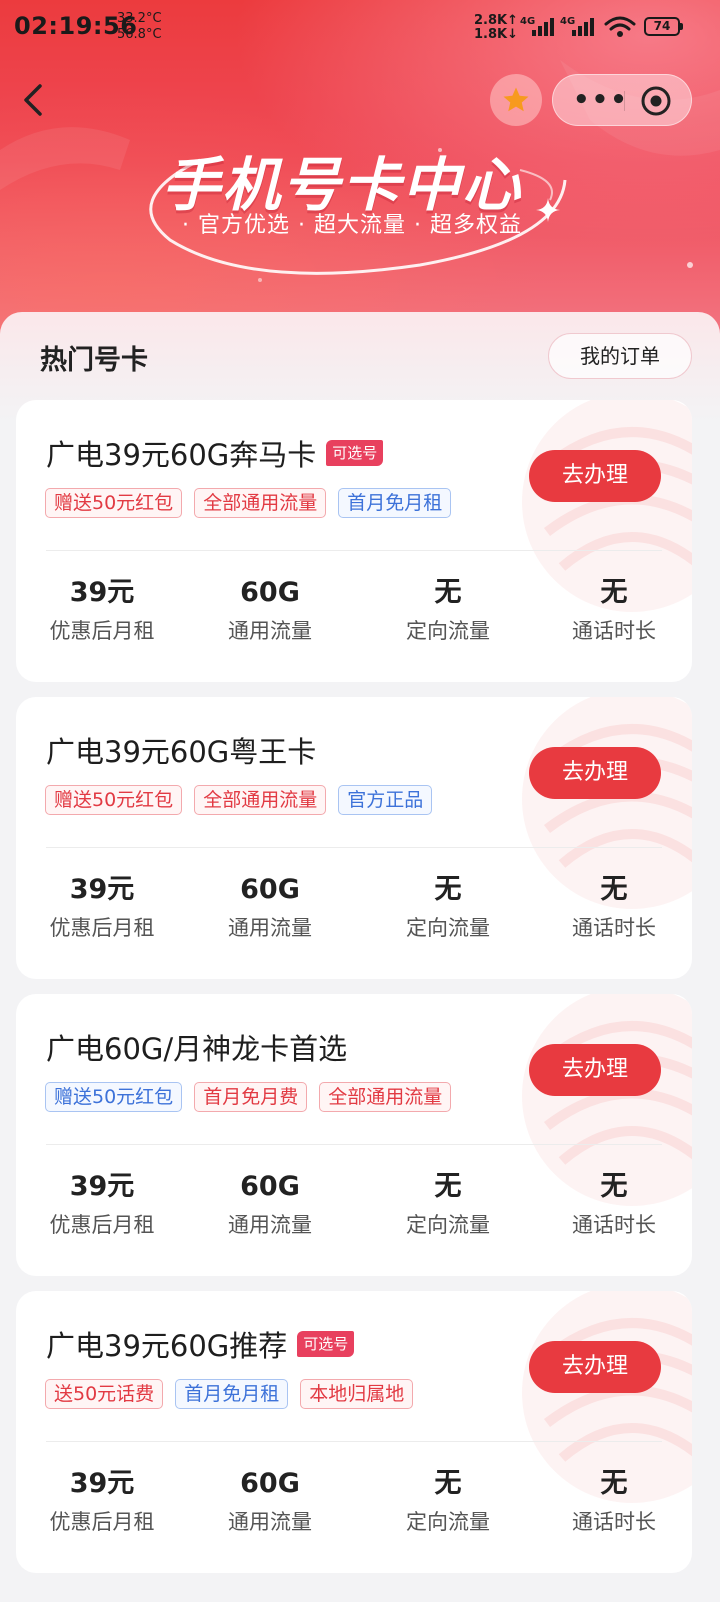  I want to click on mini-program-capsule: •••, so click(622, 100).